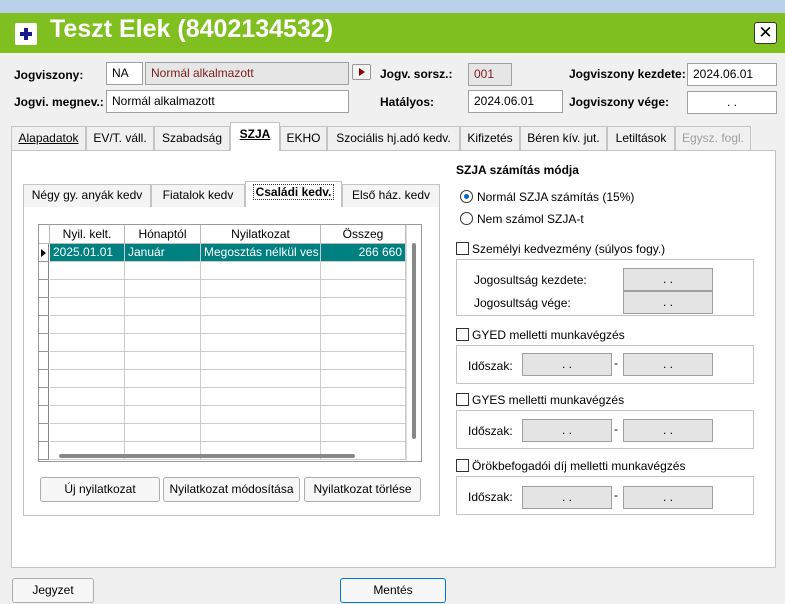  What do you see at coordinates (163, 234) in the screenshot?
I see `column-header-honap: Hónaptól` at bounding box center [163, 234].